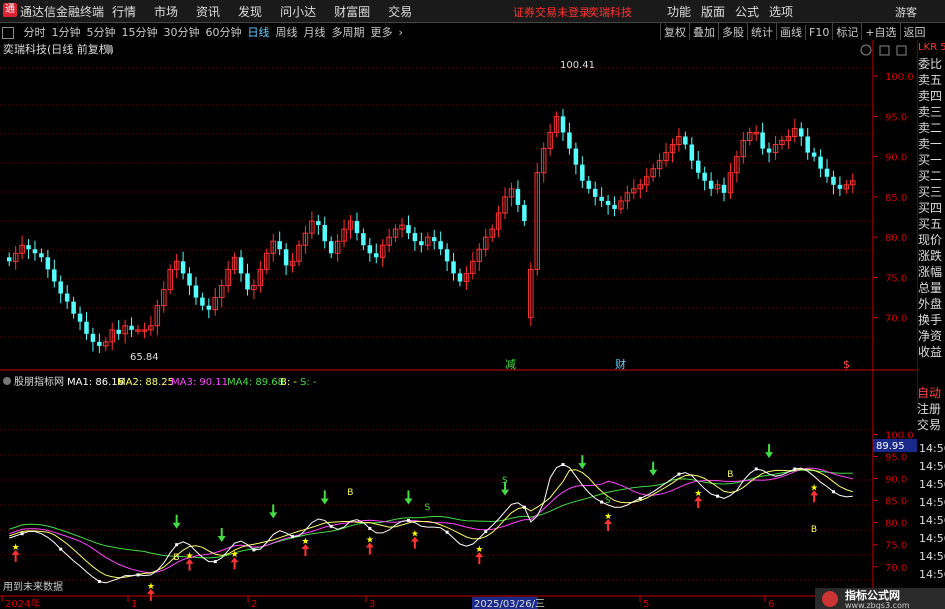 This screenshot has height=609, width=945. What do you see at coordinates (930, 224) in the screenshot?
I see `quote-field-label: 买五` at bounding box center [930, 224].